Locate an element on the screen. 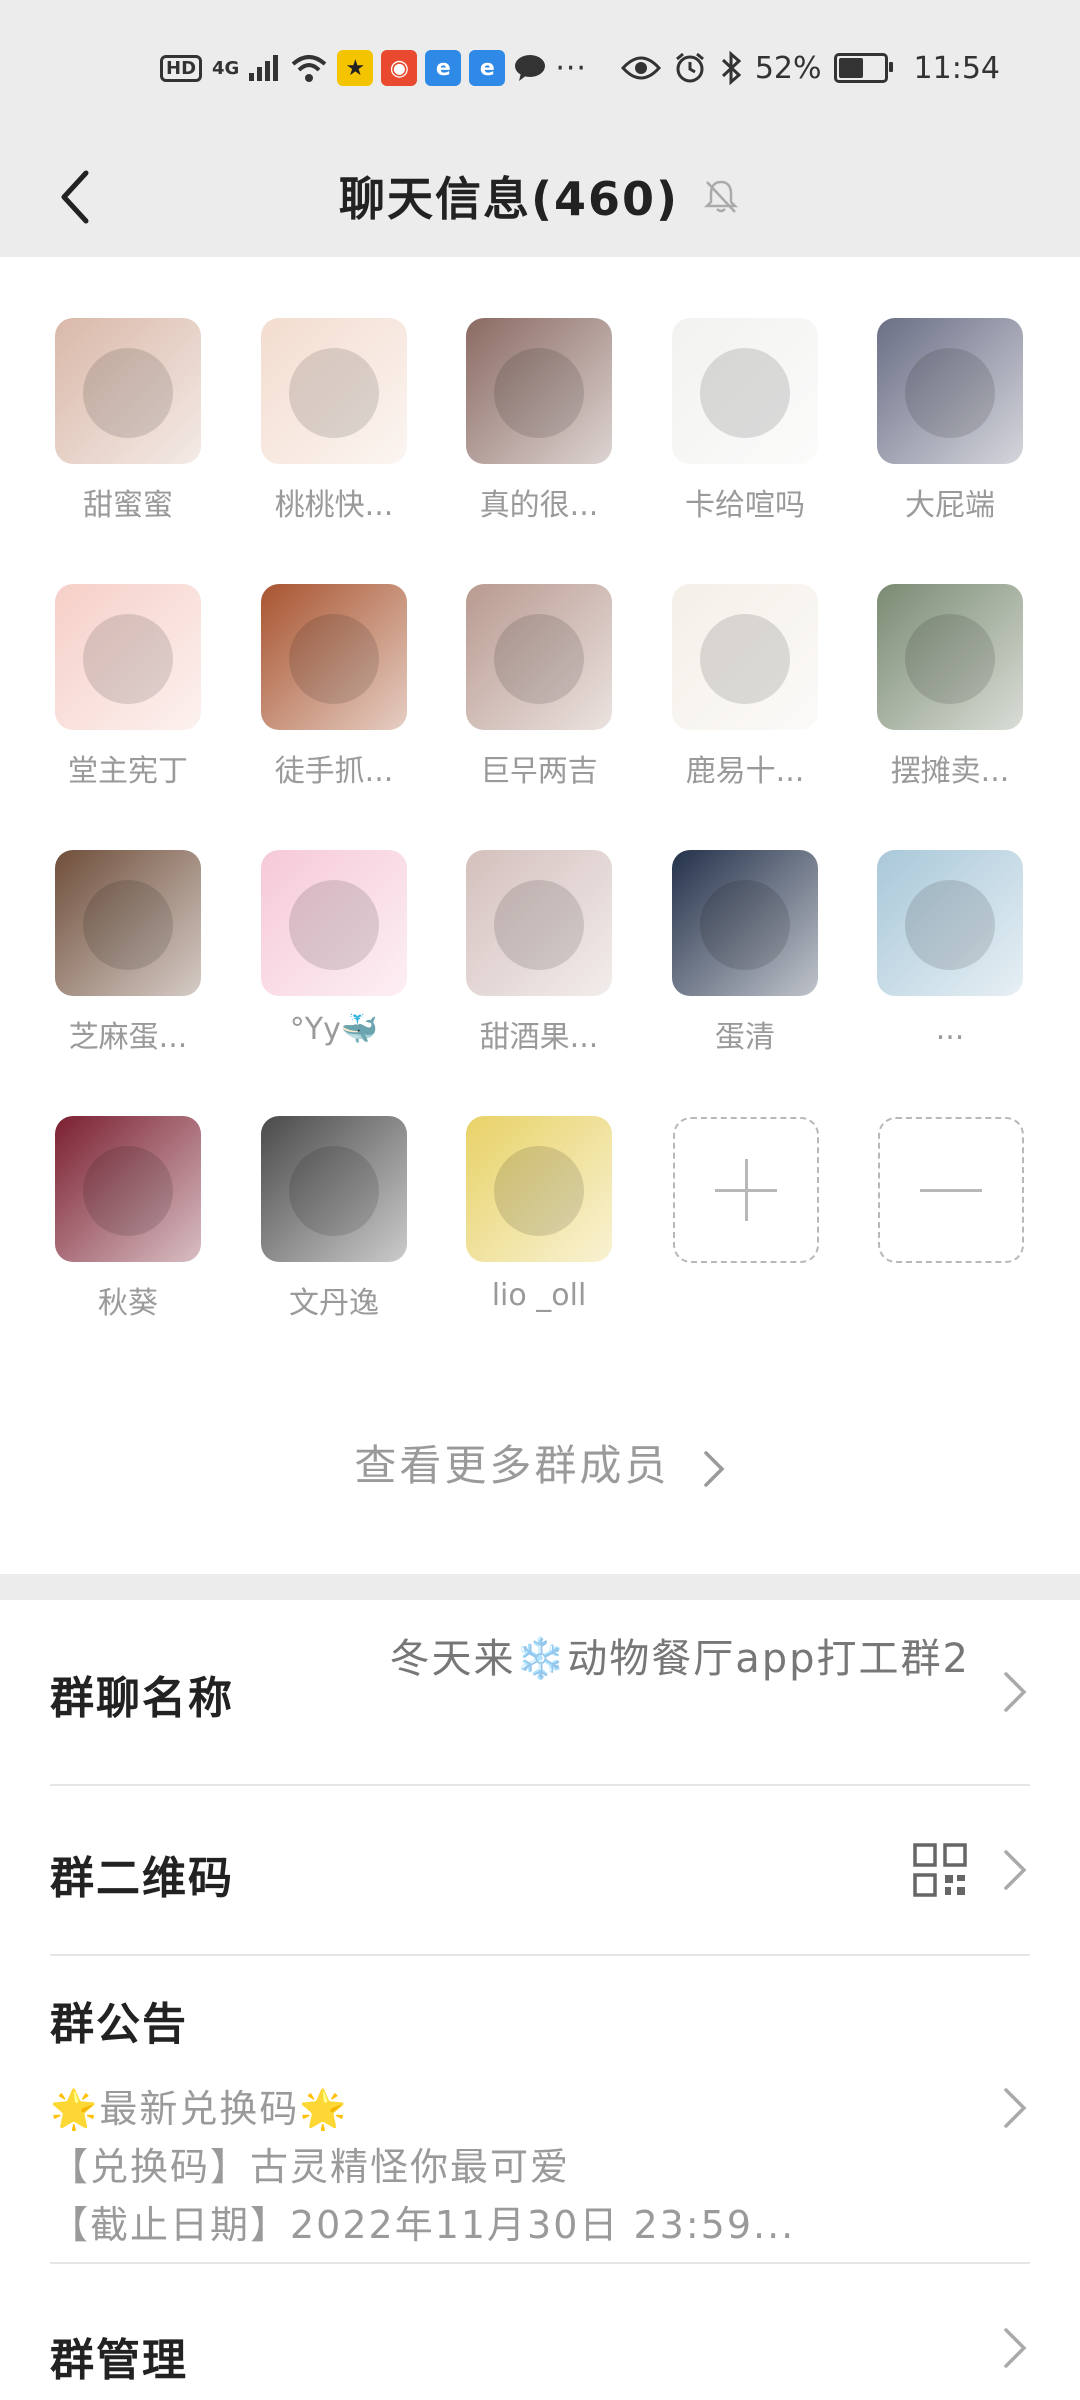  alarm-icon is located at coordinates (689, 67).